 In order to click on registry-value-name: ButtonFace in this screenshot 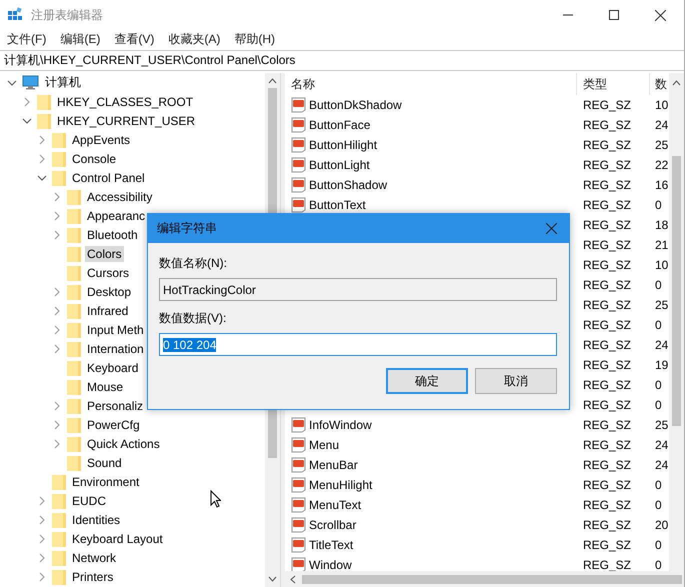, I will do `click(339, 125)`.